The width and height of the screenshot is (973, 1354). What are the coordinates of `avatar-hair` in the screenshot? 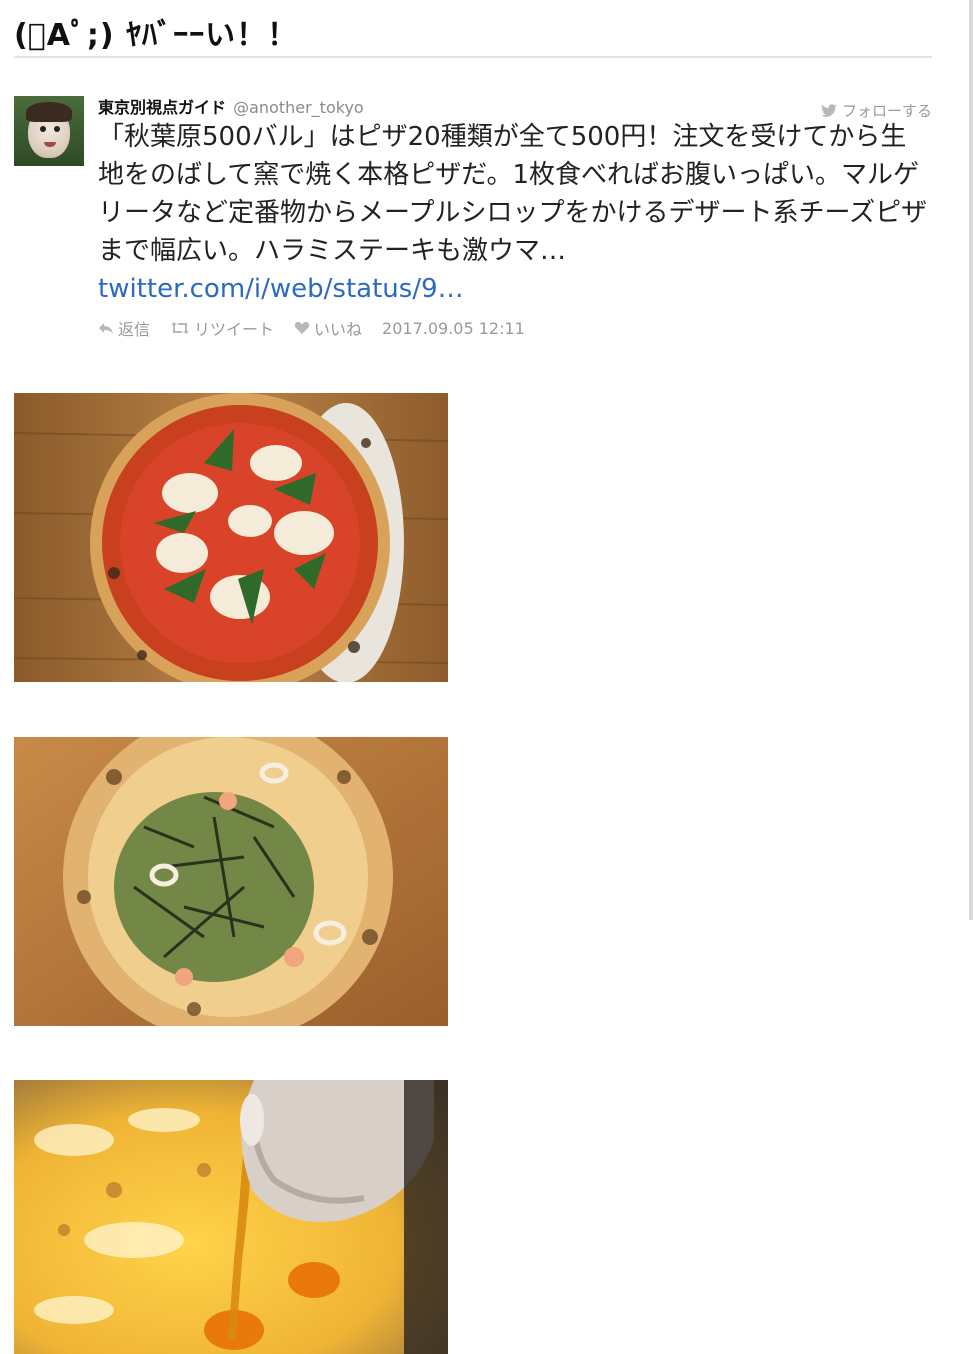 It's located at (49, 112).